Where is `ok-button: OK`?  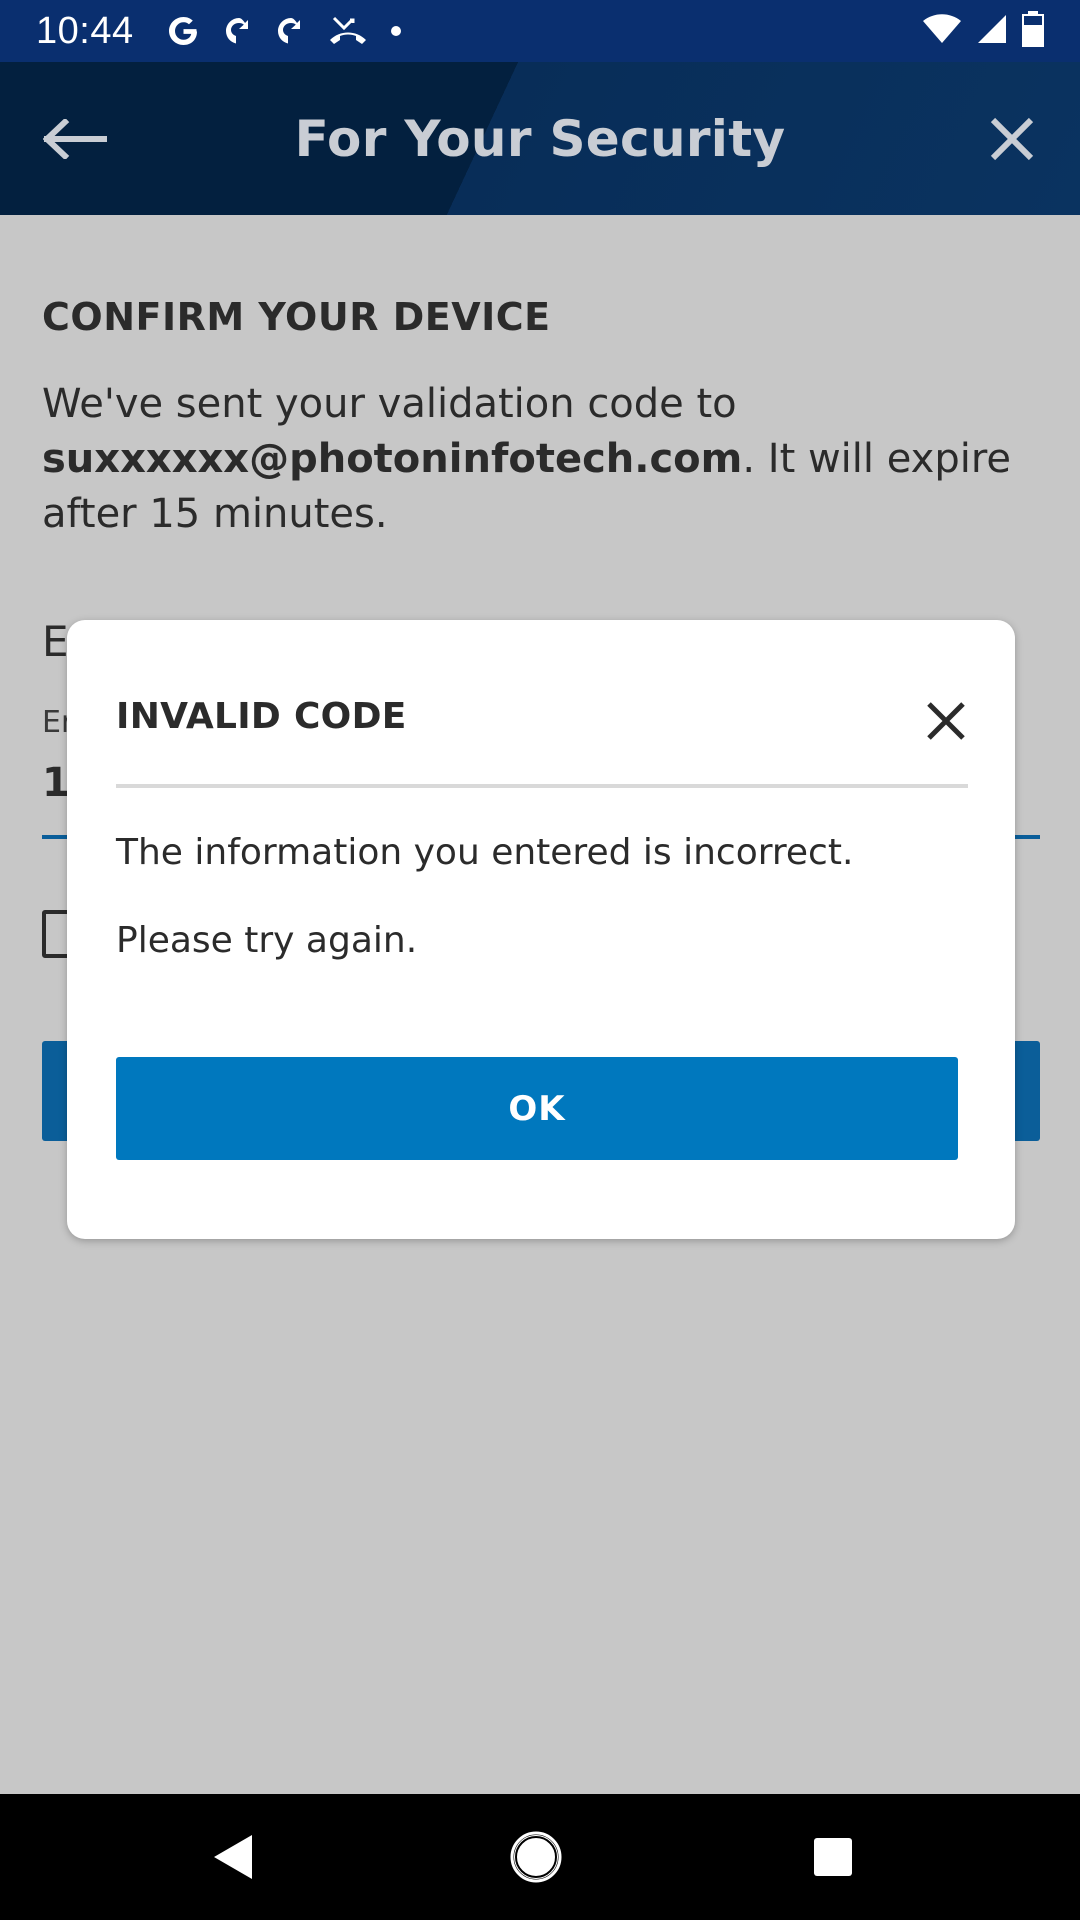
ok-button: OK is located at coordinates (537, 1108).